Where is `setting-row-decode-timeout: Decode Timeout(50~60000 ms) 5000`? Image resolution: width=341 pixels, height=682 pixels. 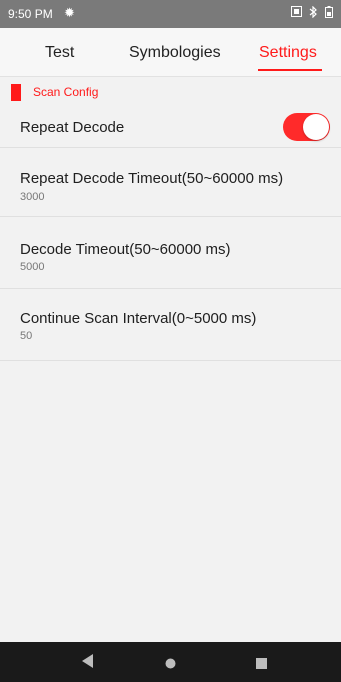
setting-row-decode-timeout: Decode Timeout(50~60000 ms) 5000 is located at coordinates (170, 253).